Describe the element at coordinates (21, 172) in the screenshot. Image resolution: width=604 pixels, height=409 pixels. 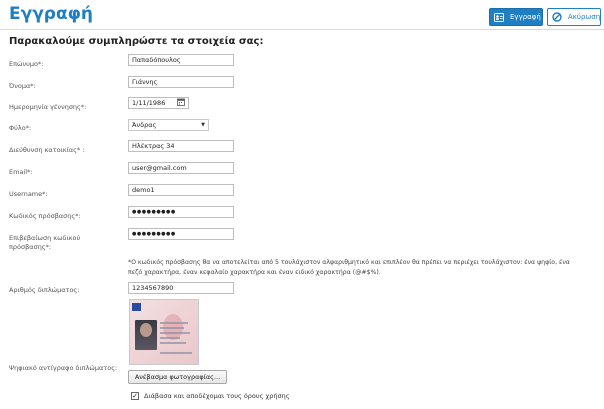
I see `email-label: Email*:` at that location.